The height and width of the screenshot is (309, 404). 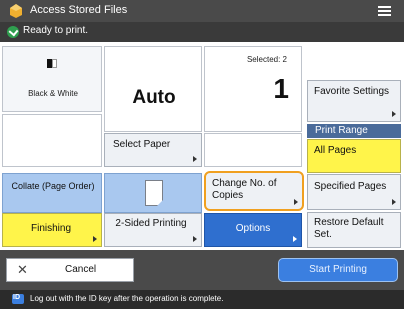 I want to click on options-button: Options, so click(x=253, y=230).